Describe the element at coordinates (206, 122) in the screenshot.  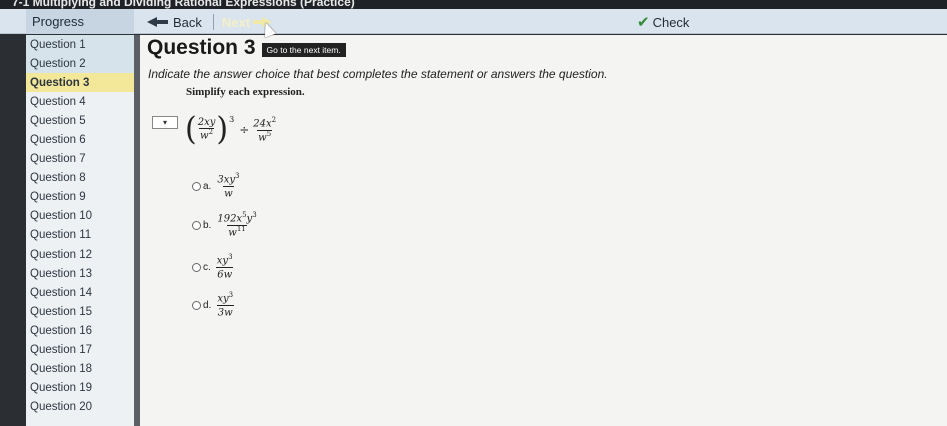
I see `left-numerator: 2xy` at that location.